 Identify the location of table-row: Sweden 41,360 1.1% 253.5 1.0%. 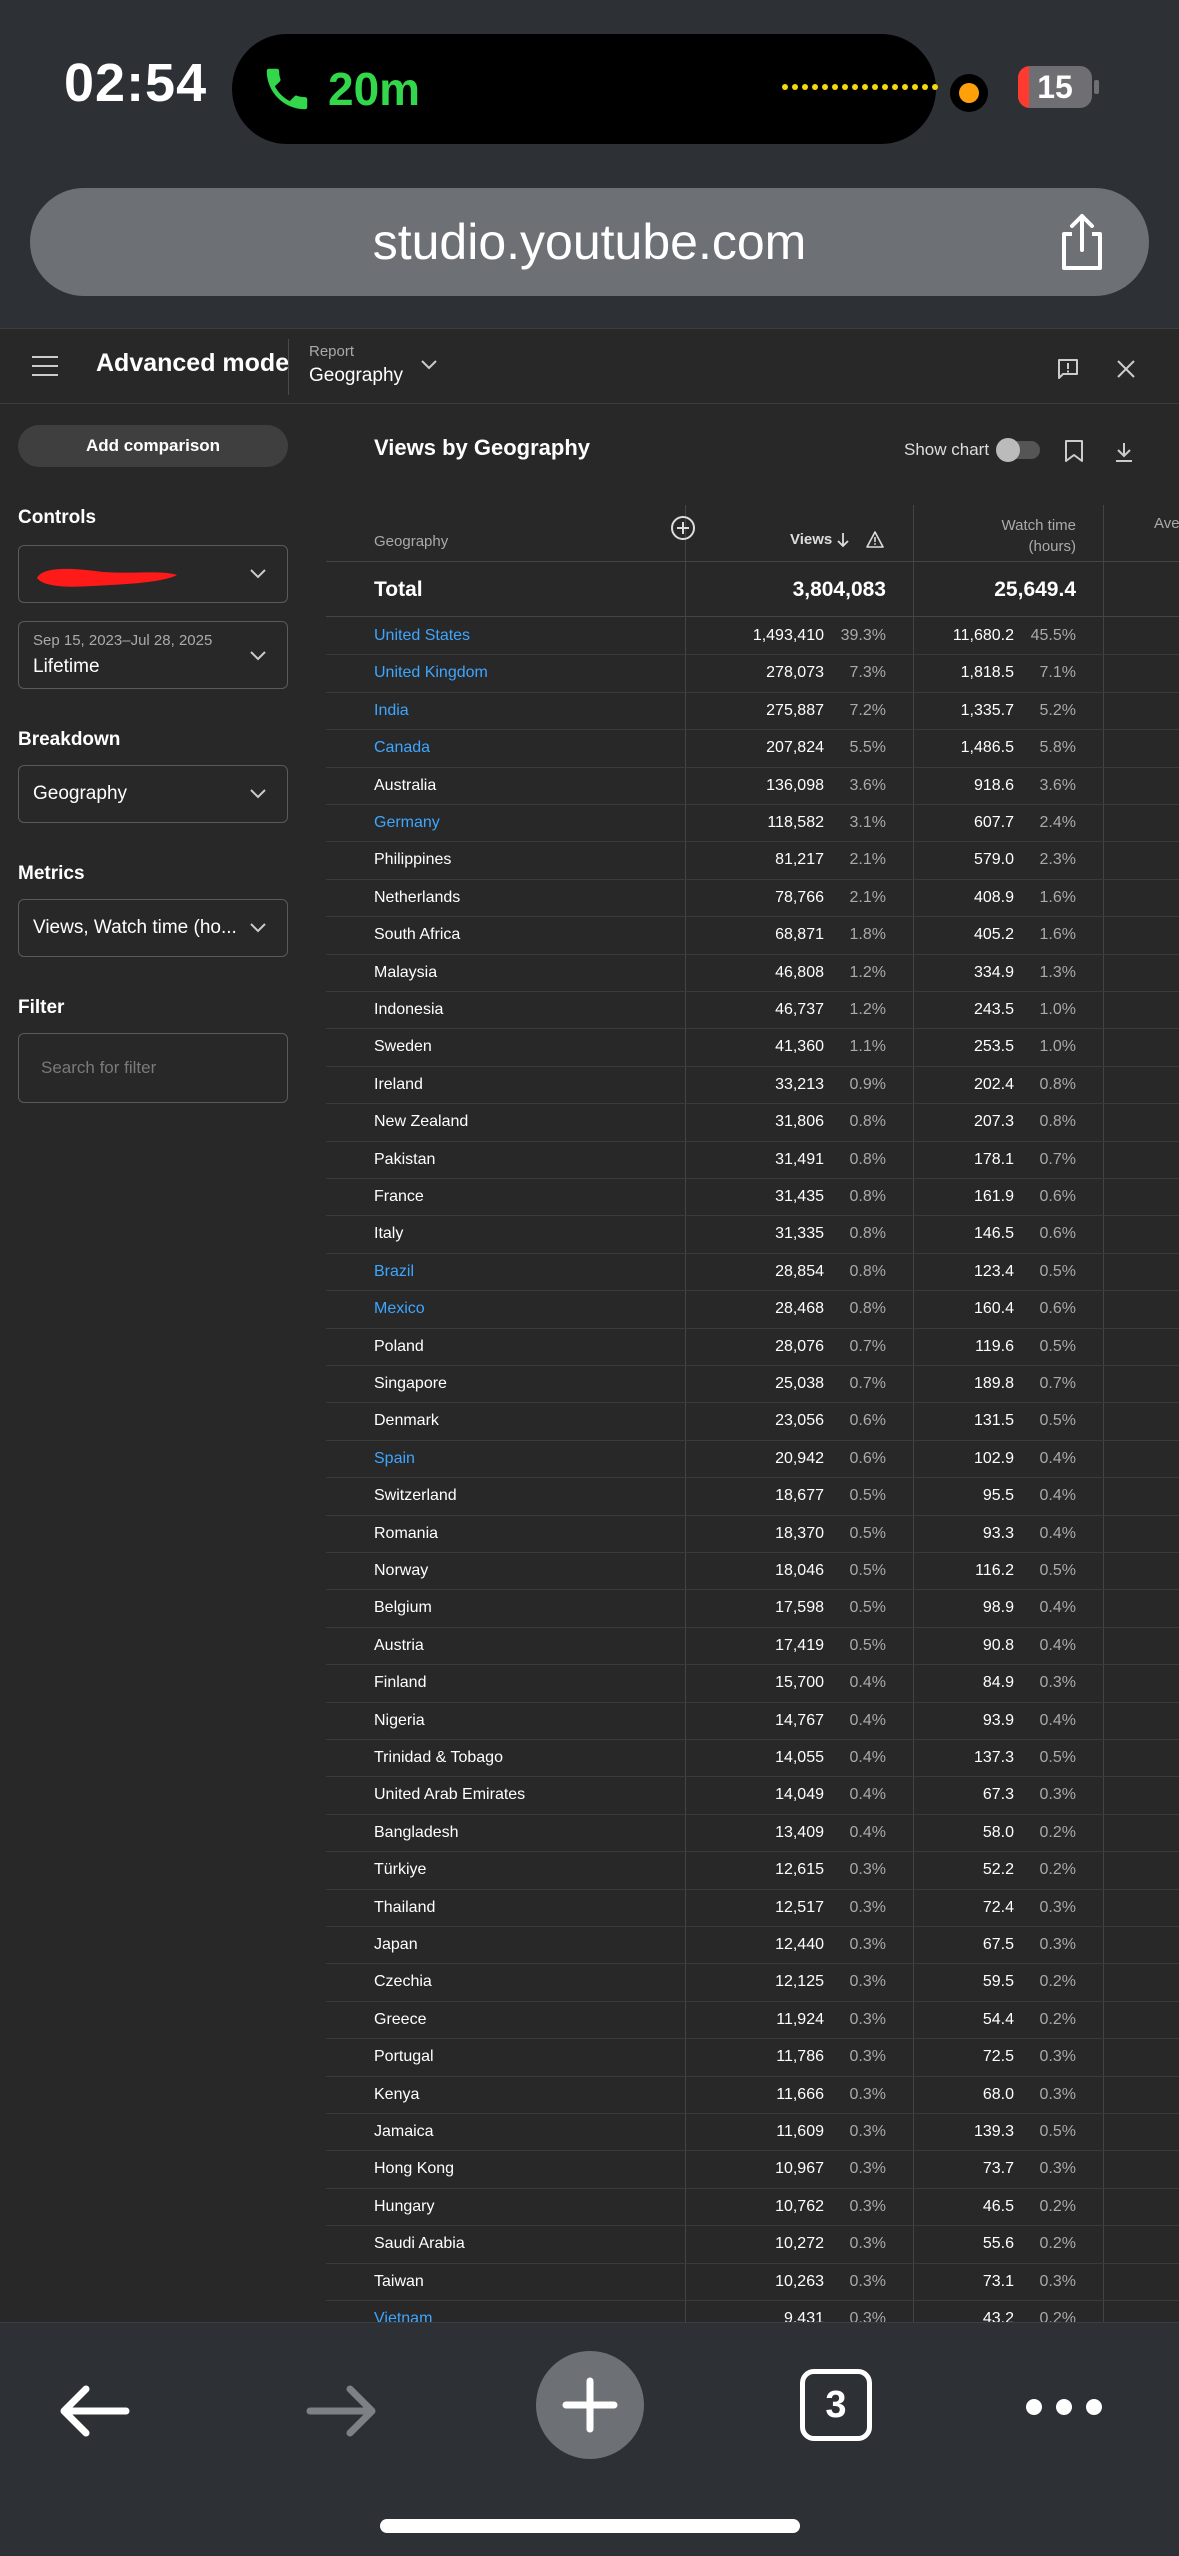
(752, 1048).